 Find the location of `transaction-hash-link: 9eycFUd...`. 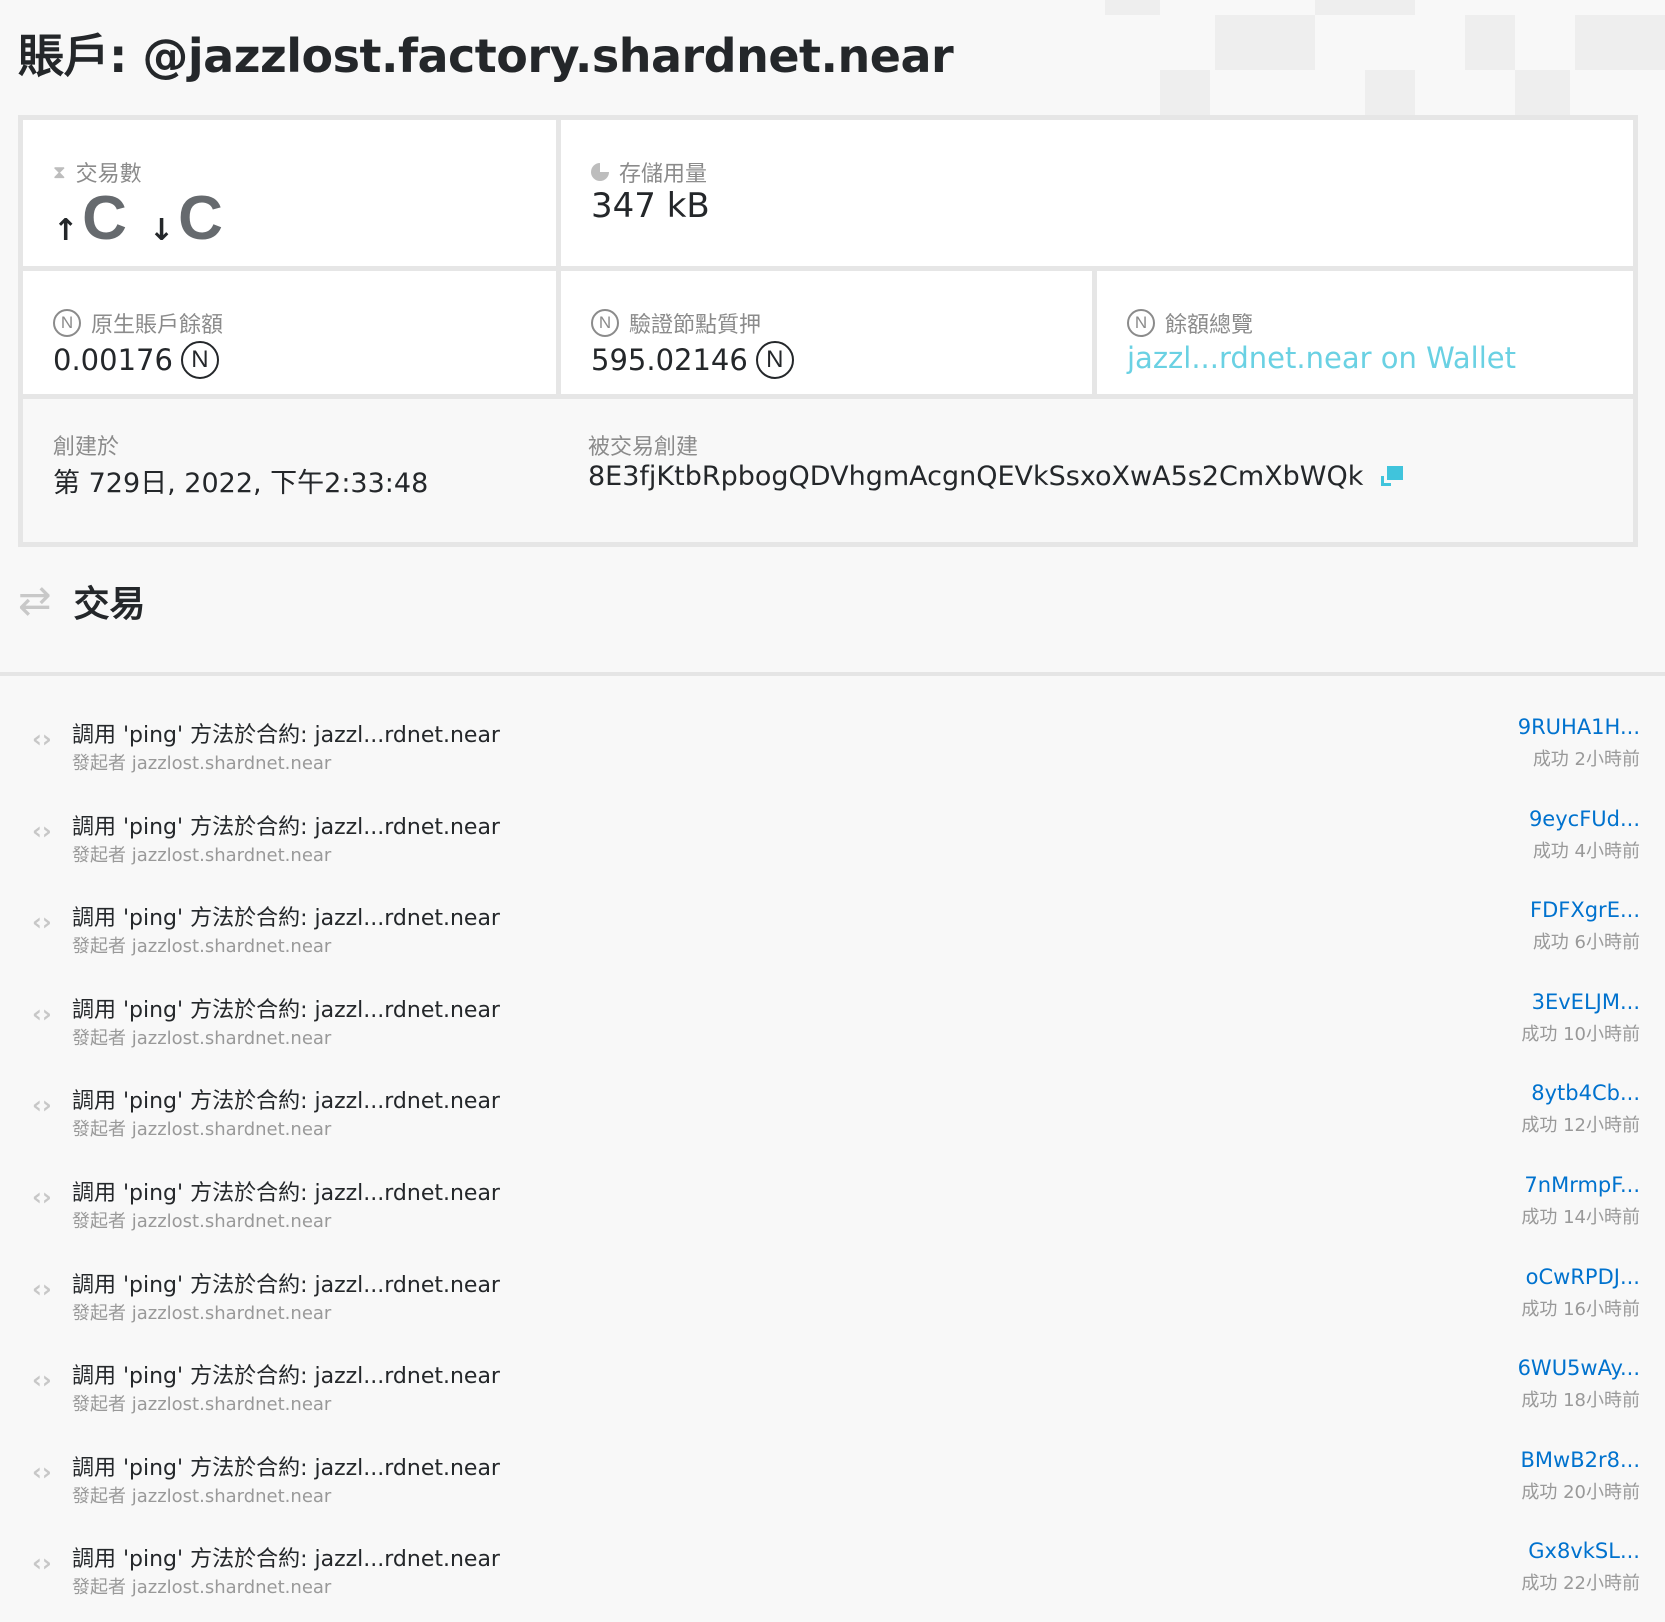

transaction-hash-link: 9eycFUd... is located at coordinates (1584, 819).